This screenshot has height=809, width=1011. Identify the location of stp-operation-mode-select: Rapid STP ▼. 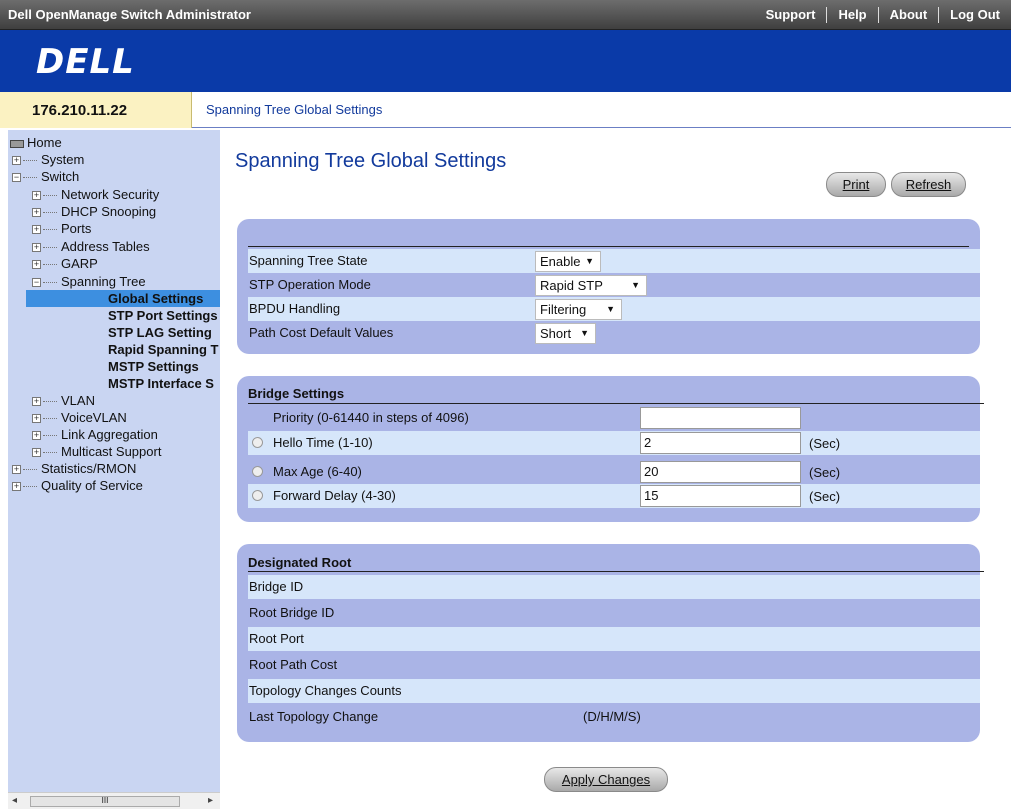
(591, 285).